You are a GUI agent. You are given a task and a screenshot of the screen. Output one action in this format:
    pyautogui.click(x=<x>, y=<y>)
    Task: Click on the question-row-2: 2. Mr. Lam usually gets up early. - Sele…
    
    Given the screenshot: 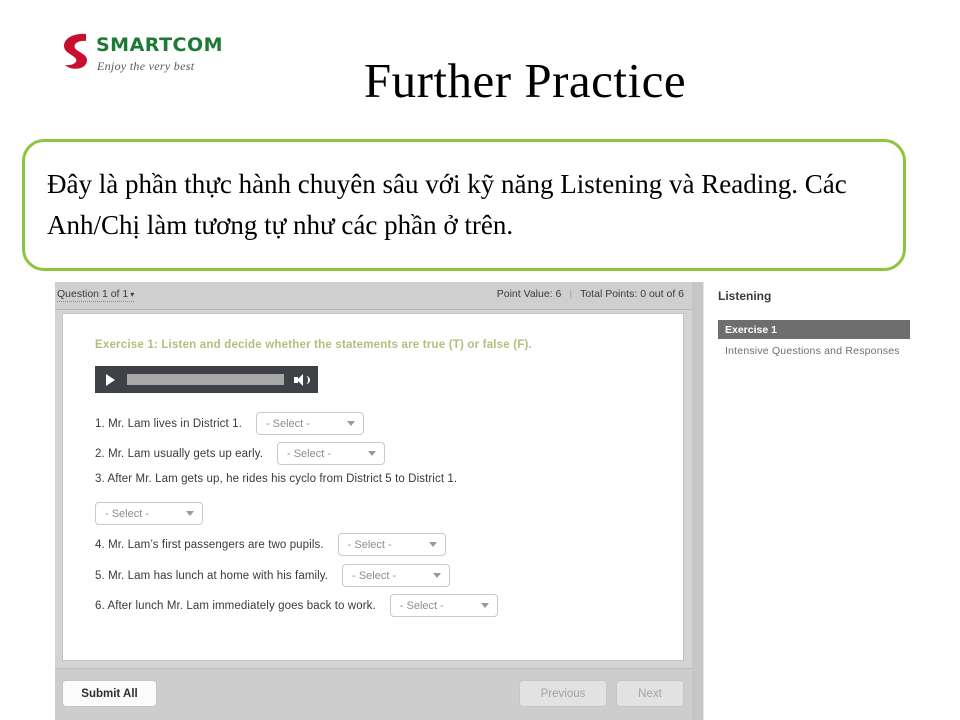 What is the action you would take?
    pyautogui.click(x=240, y=453)
    